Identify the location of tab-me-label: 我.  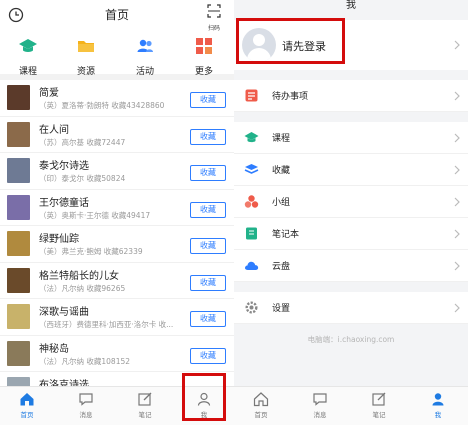
(438, 415).